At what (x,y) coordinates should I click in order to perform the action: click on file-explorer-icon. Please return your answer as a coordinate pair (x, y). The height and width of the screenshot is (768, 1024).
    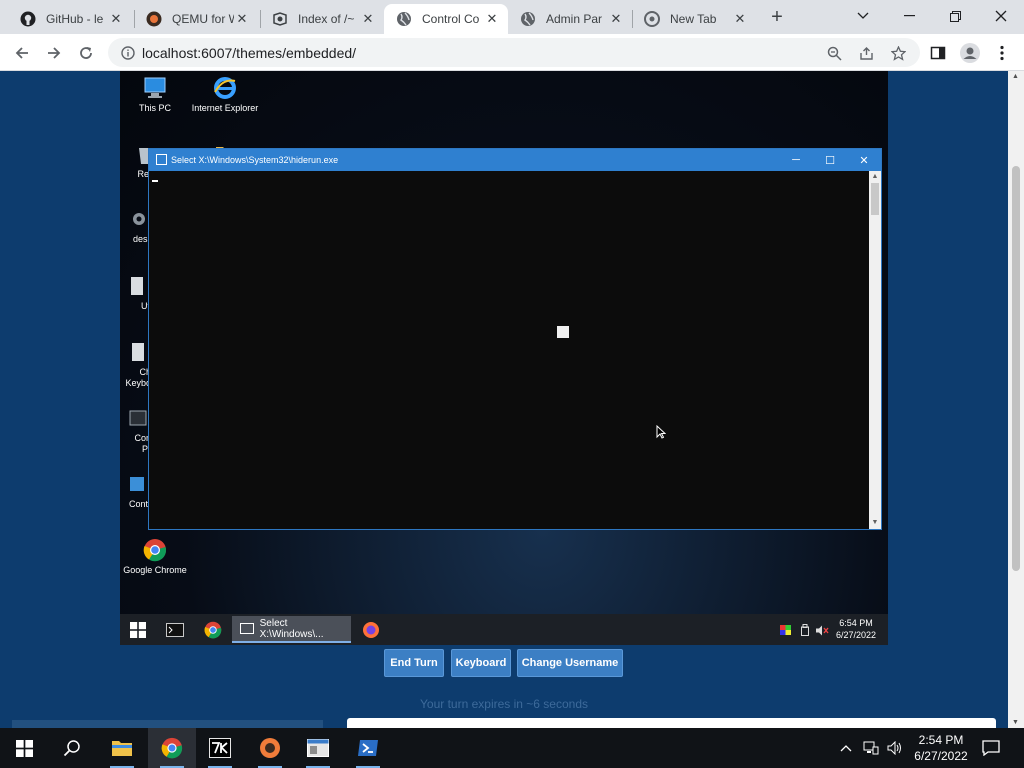
    Looking at the image, I should click on (122, 748).